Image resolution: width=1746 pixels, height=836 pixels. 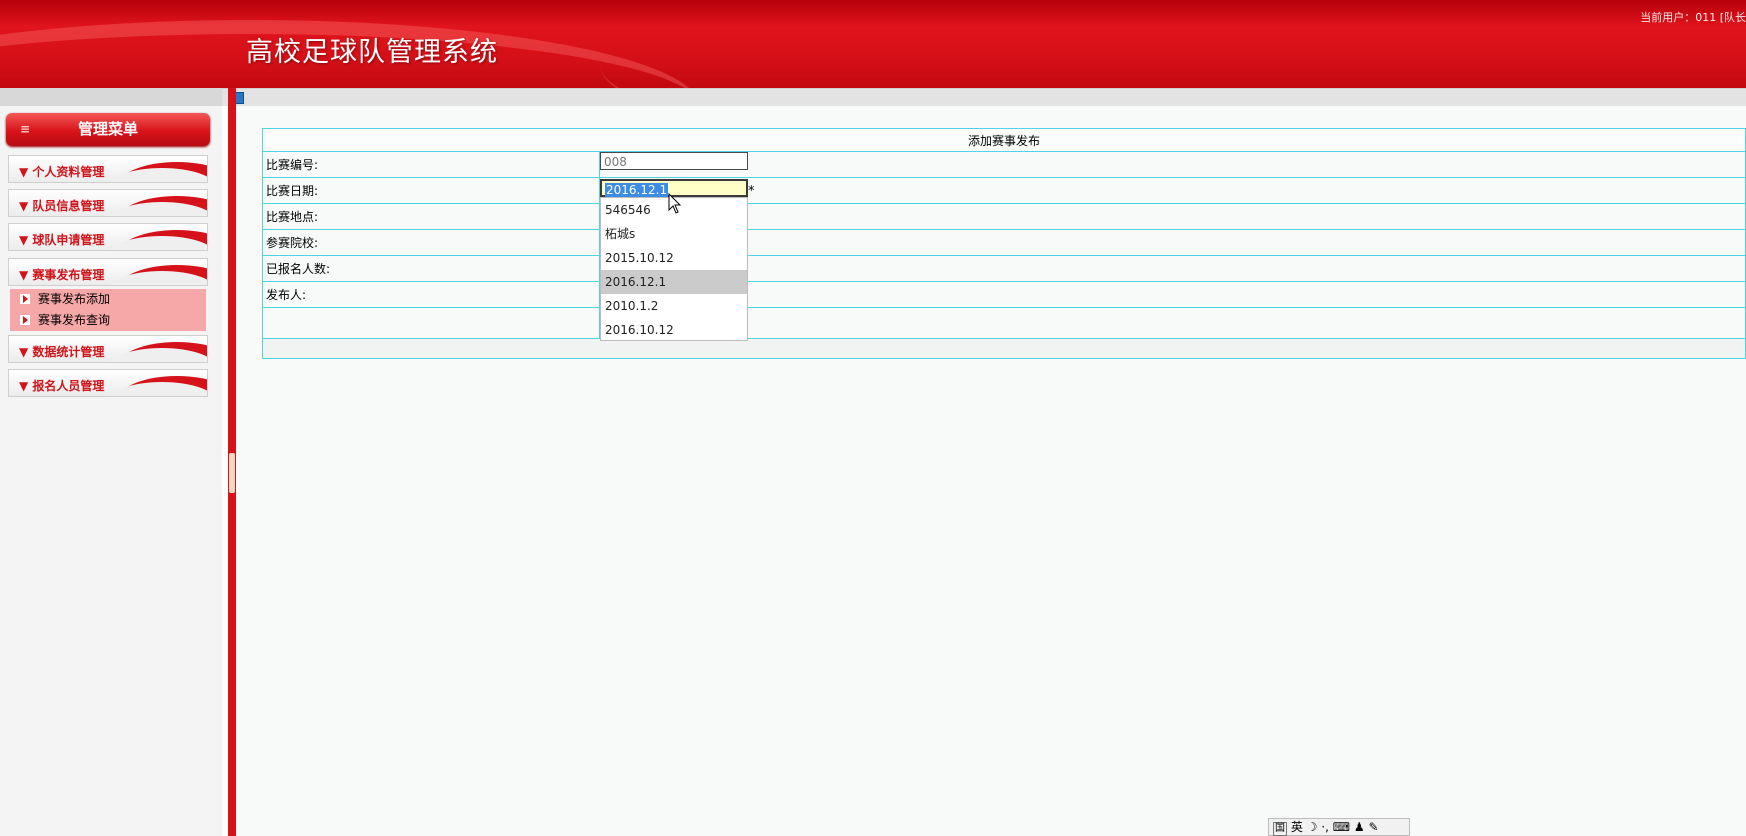 What do you see at coordinates (108, 383) in the screenshot?
I see `sidebar-item-registrants: ▼ 报名人员管理` at bounding box center [108, 383].